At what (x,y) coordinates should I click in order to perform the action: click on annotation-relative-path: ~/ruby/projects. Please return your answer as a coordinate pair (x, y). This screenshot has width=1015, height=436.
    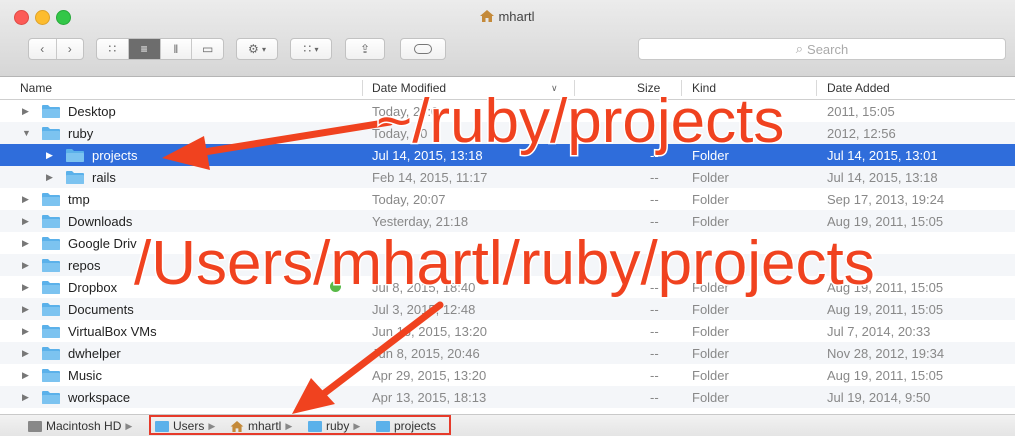
    Looking at the image, I should click on (579, 121).